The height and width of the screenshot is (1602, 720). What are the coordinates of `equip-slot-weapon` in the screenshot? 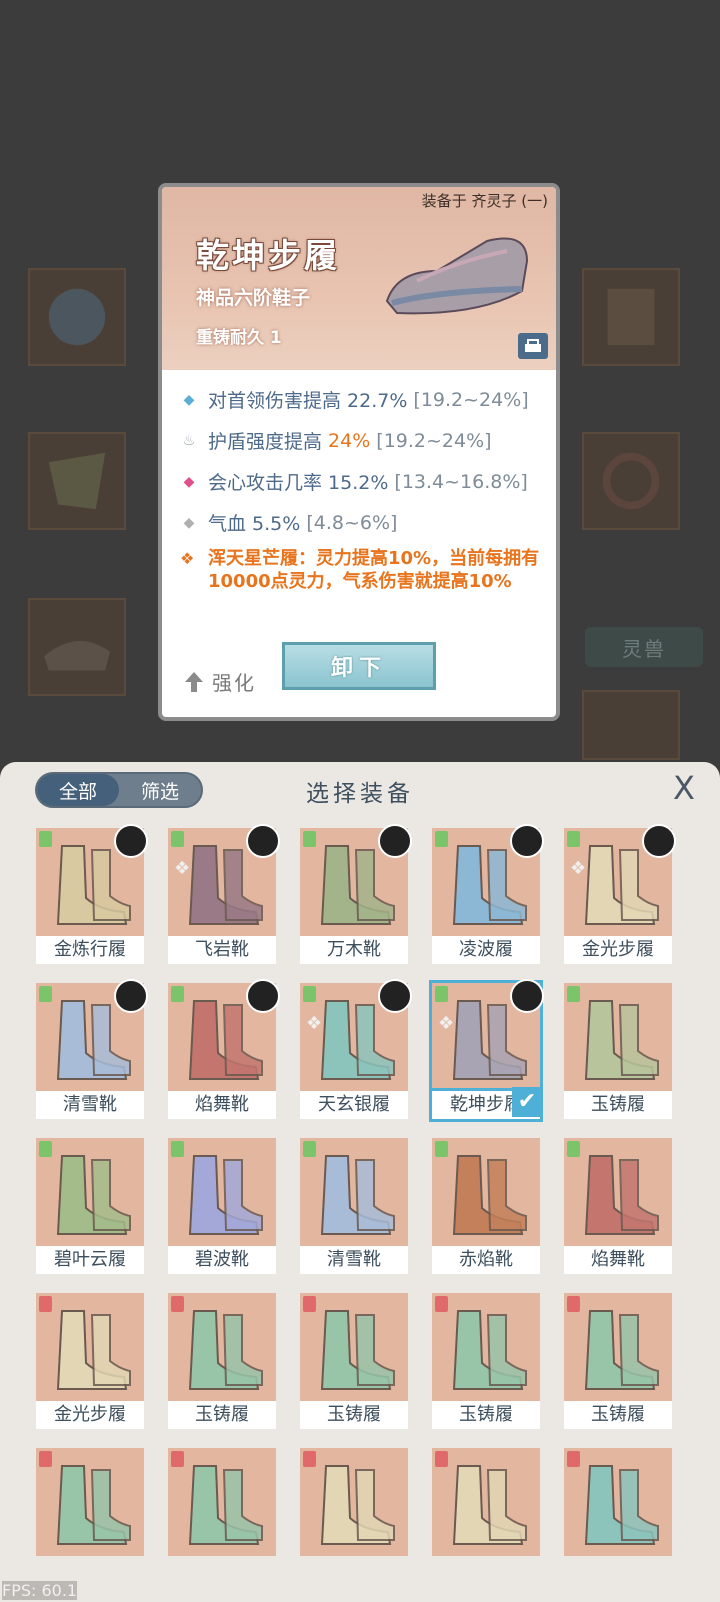 It's located at (77, 317).